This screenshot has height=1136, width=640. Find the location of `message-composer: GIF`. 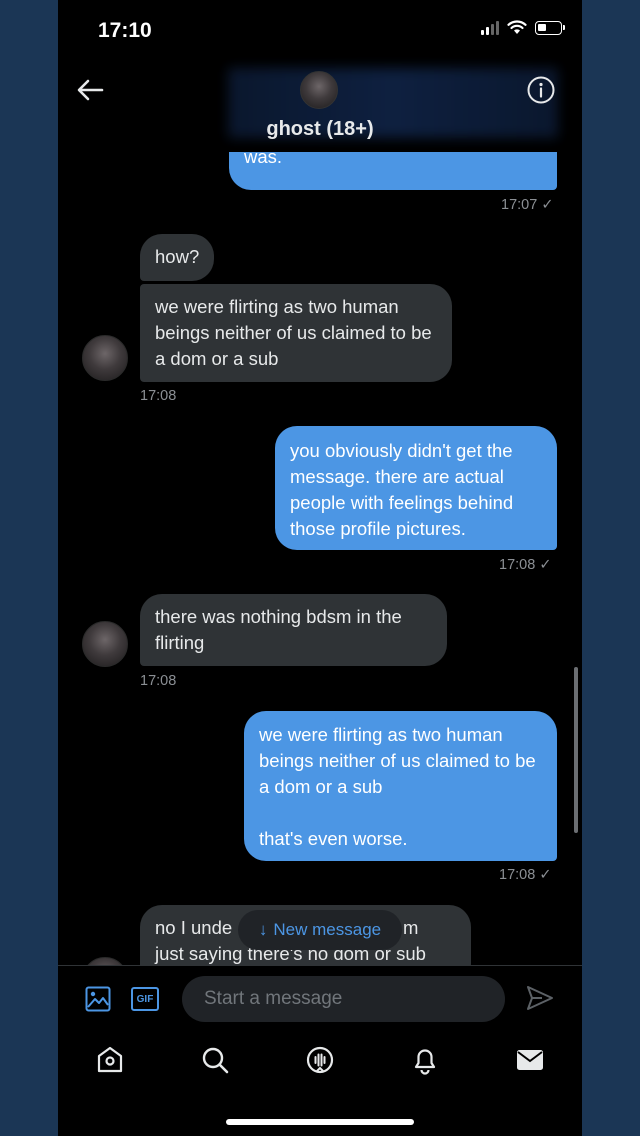

message-composer: GIF is located at coordinates (320, 1000).